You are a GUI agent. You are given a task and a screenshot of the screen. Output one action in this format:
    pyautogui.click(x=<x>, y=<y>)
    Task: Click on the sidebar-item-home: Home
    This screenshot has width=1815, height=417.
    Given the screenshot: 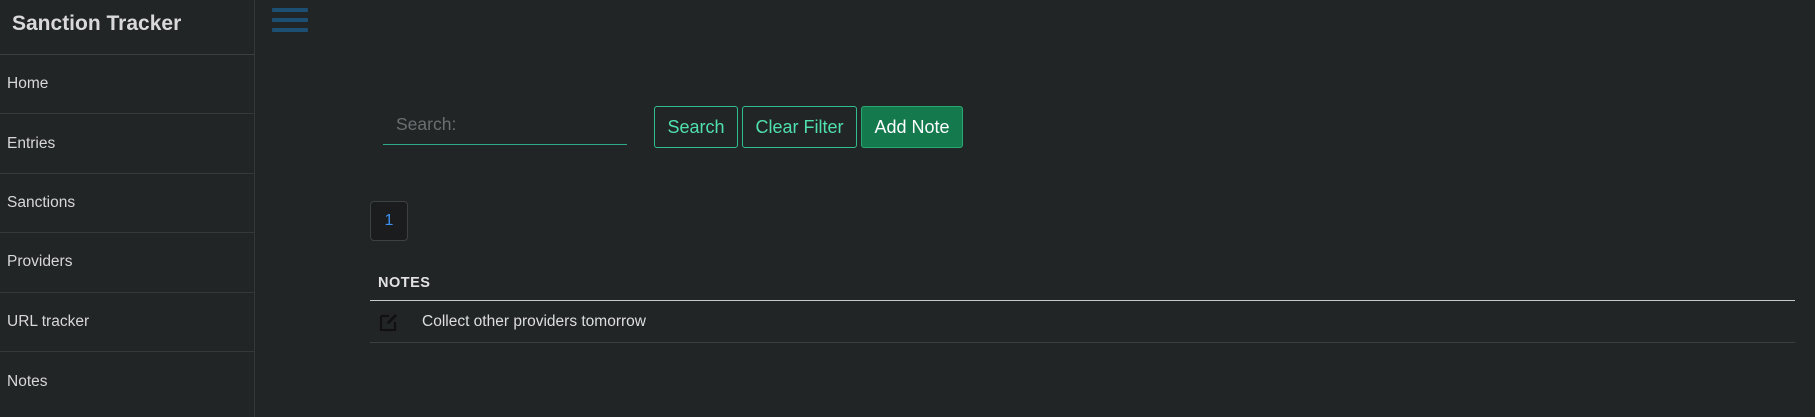 What is the action you would take?
    pyautogui.click(x=127, y=85)
    